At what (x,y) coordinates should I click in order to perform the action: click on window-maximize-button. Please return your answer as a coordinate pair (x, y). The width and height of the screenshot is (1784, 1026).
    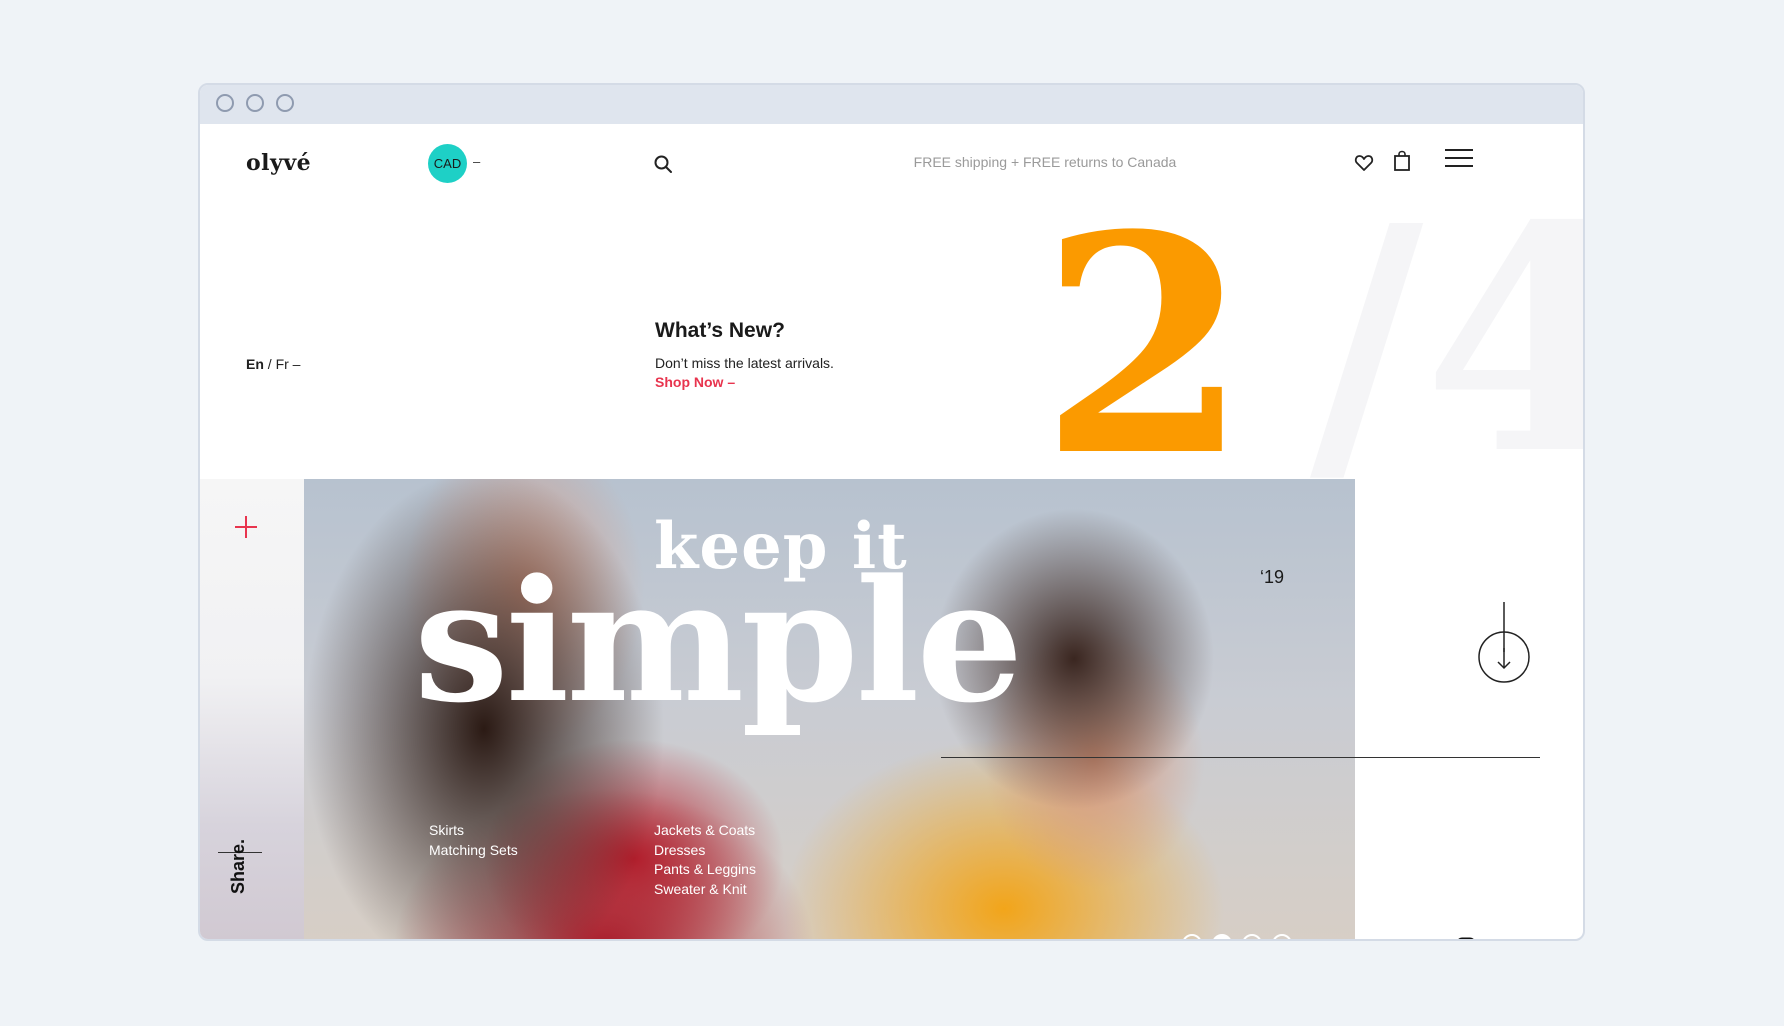
    Looking at the image, I should click on (285, 103).